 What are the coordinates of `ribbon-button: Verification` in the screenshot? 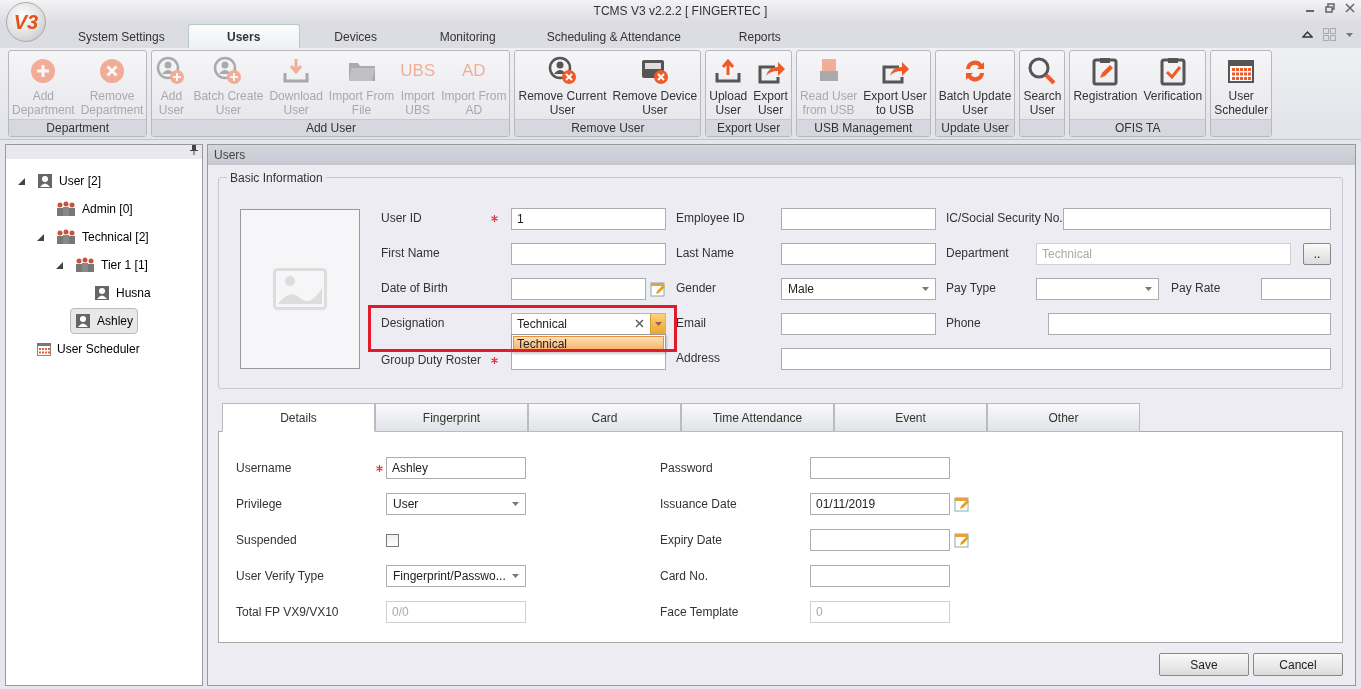 It's located at (1173, 85).